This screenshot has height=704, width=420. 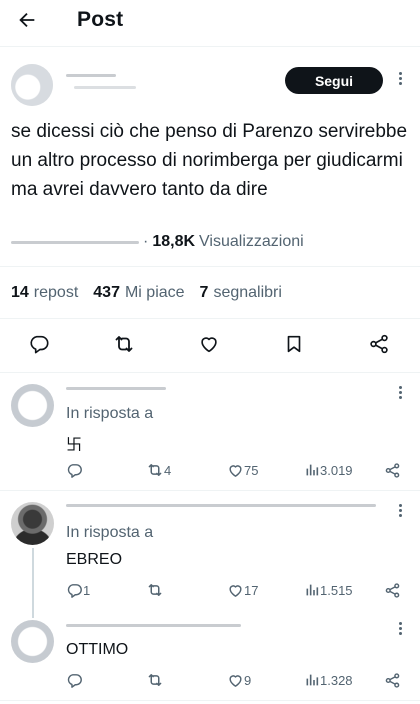 I want to click on reply-text: OTTIMO, so click(x=97, y=649).